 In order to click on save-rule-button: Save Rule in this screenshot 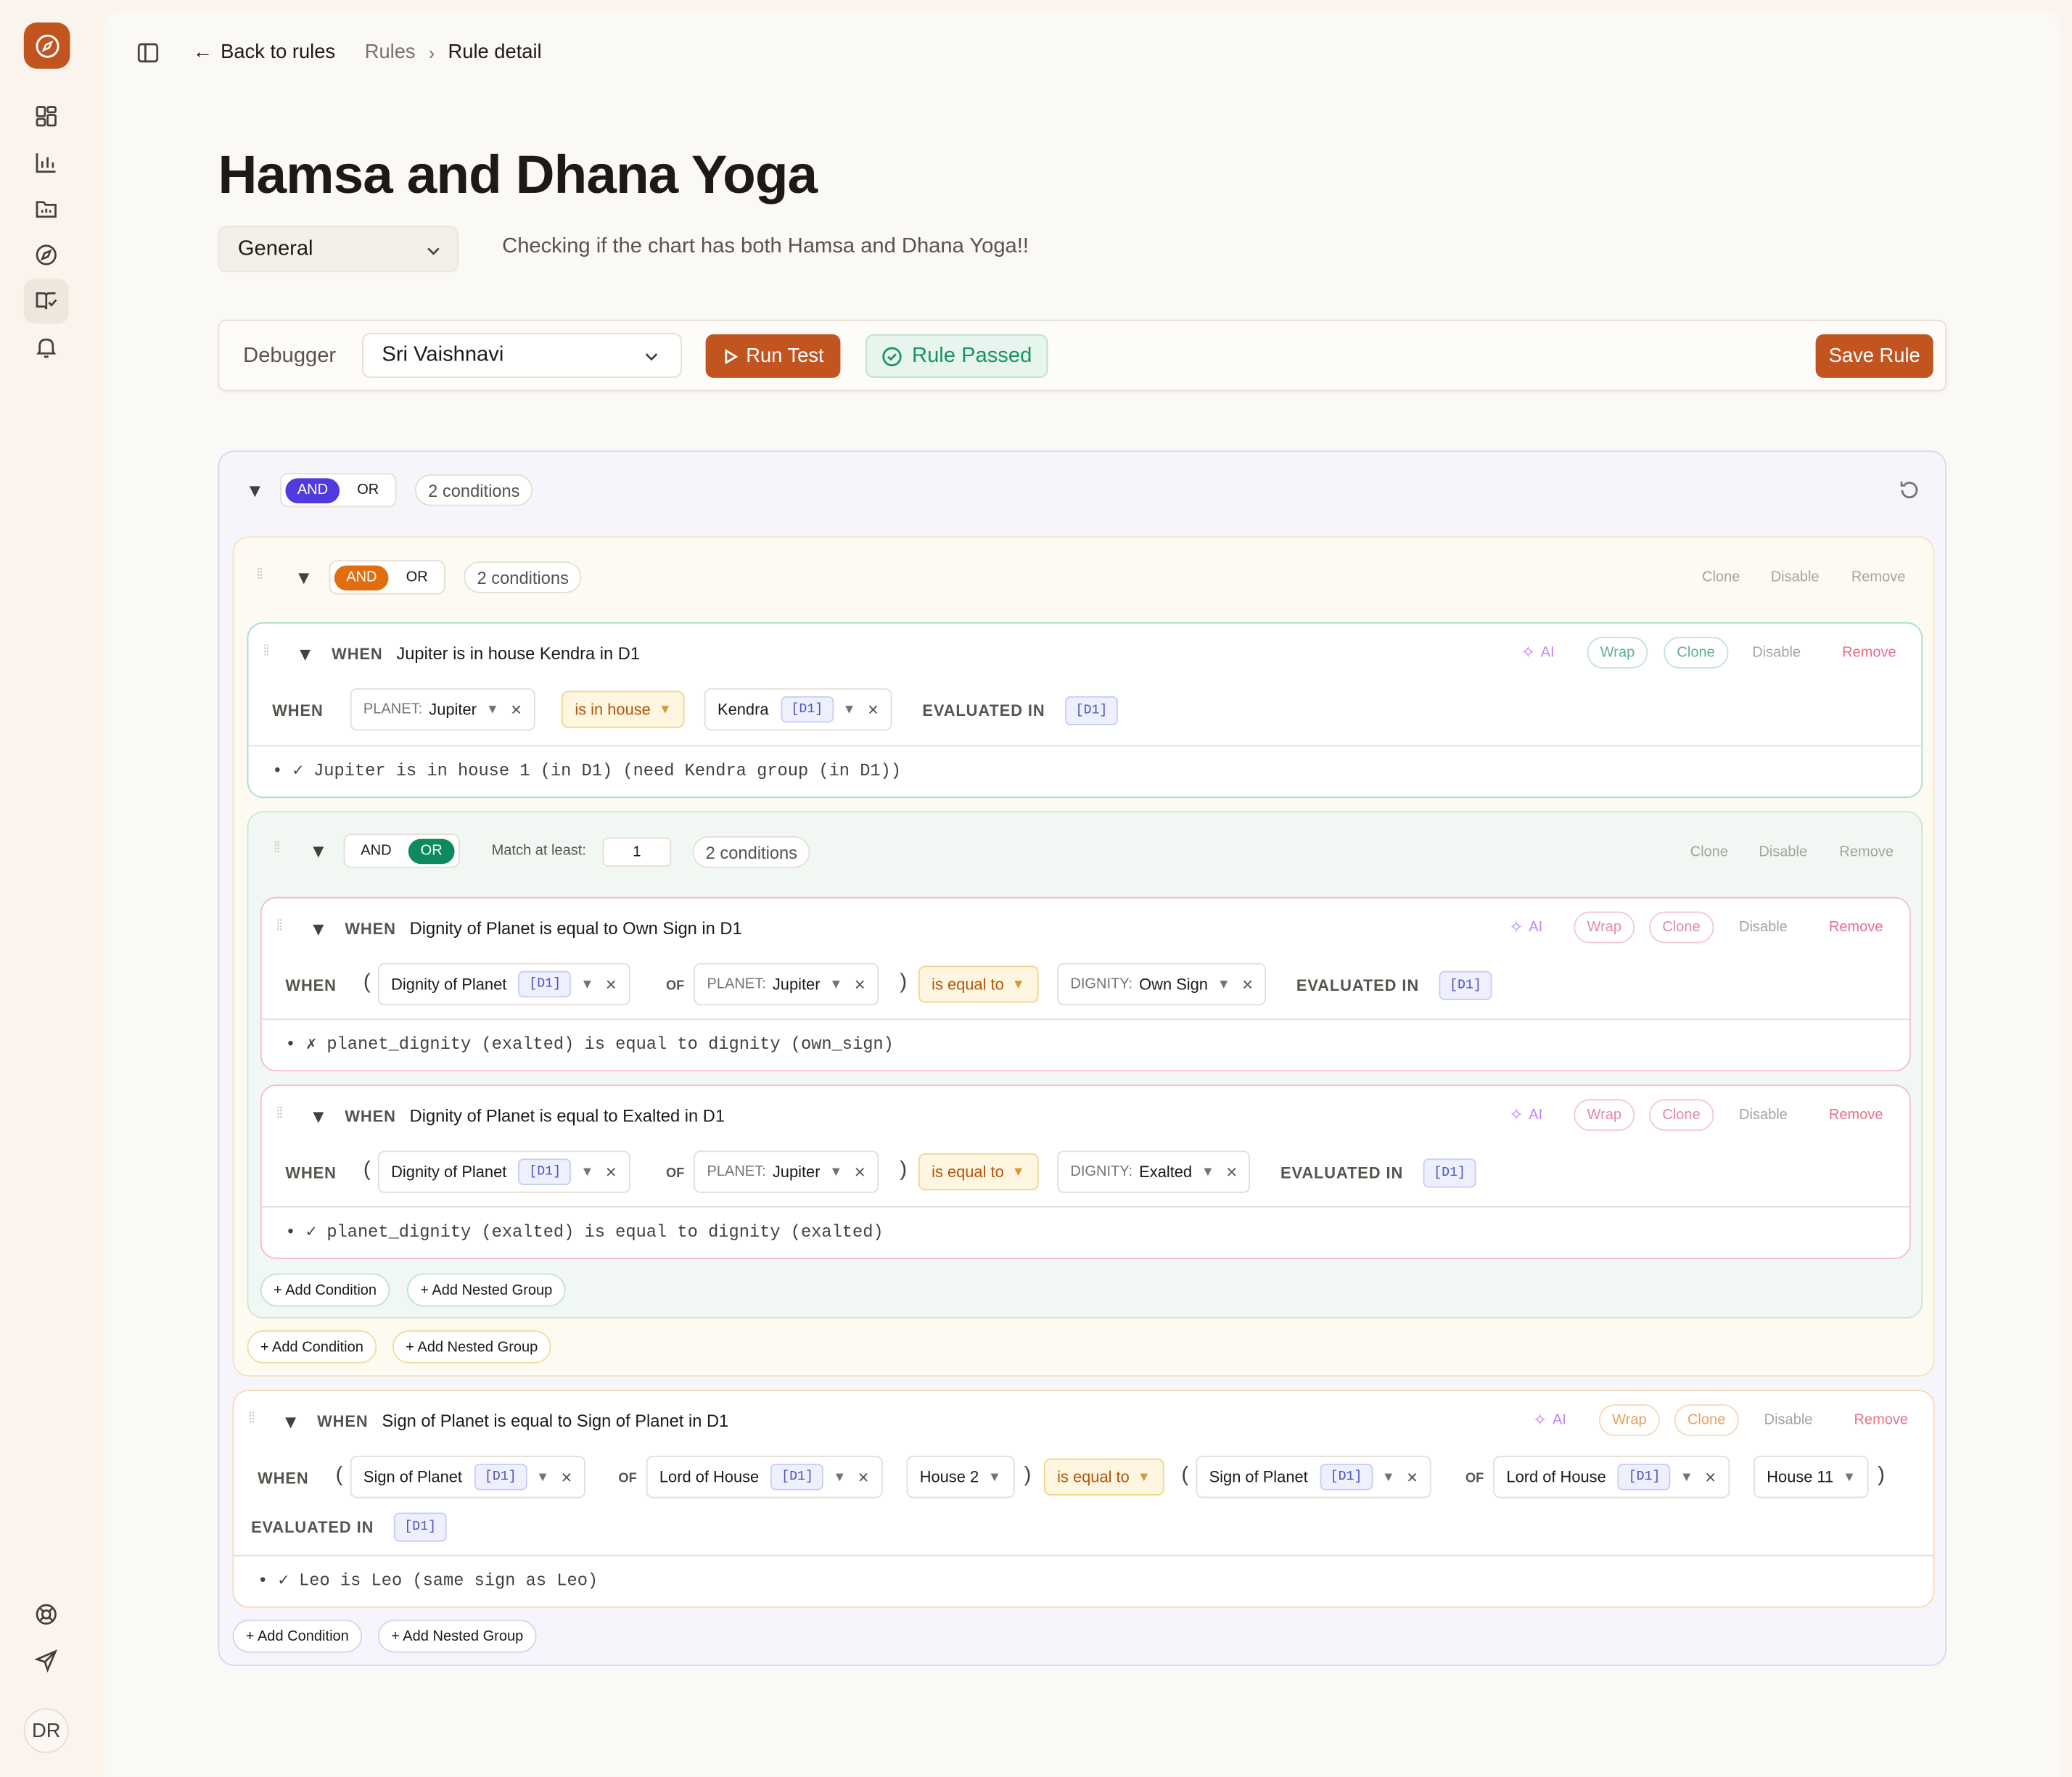, I will do `click(1874, 356)`.